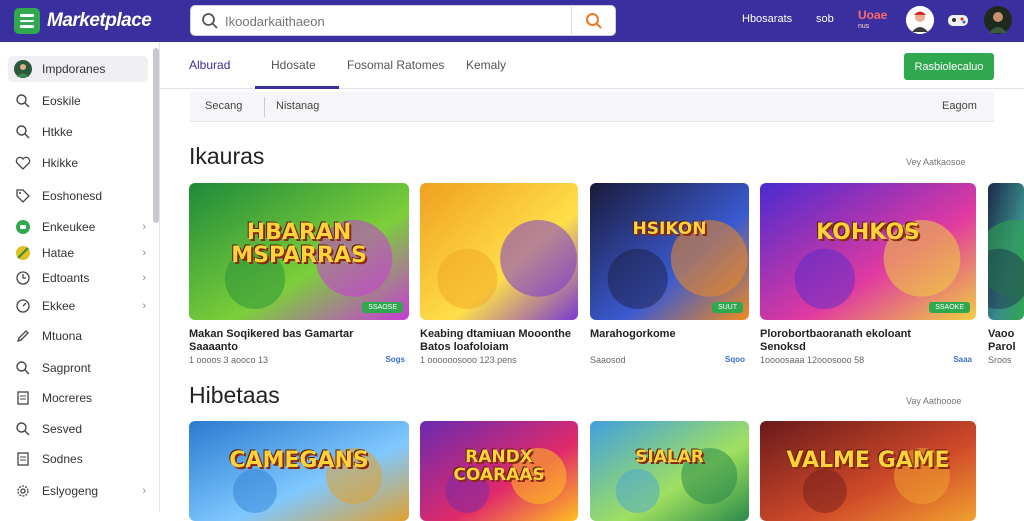 This screenshot has height=521, width=1024. What do you see at coordinates (69, 227) in the screenshot?
I see `sidebar-item-label: Enkeukee` at bounding box center [69, 227].